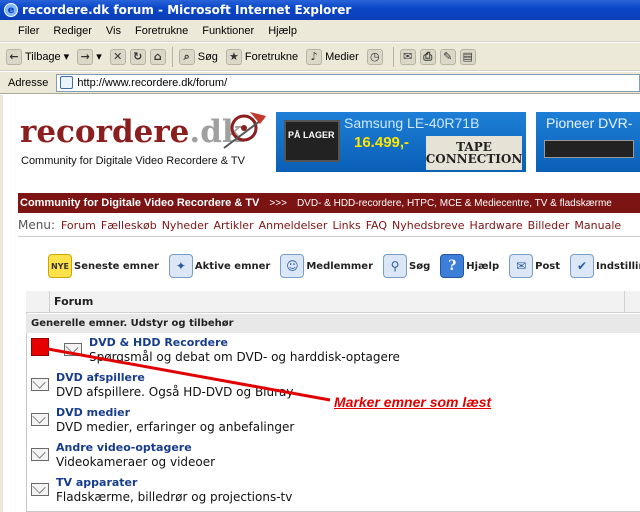 This screenshot has width=640, height=512. What do you see at coordinates (124, 447) in the screenshot?
I see `forum-link: Andre video-optagere` at bounding box center [124, 447].